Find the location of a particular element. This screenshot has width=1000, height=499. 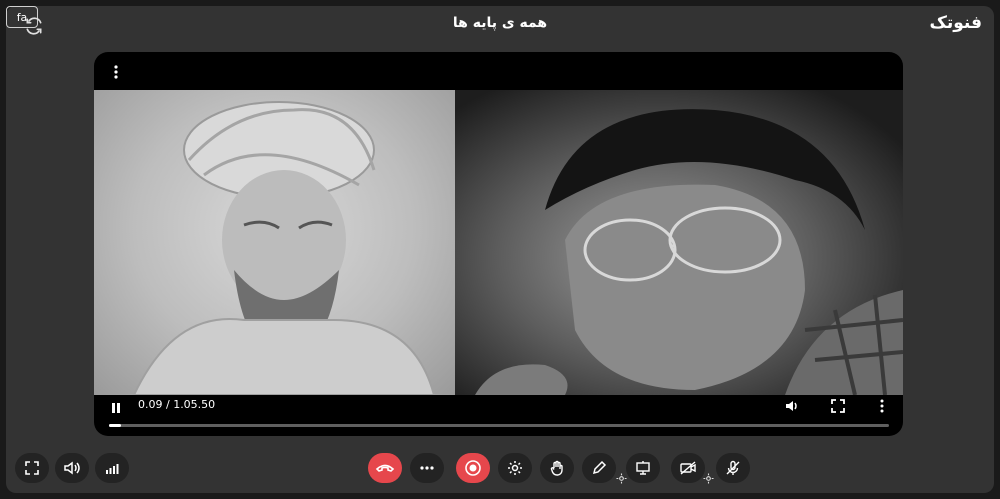

record-button is located at coordinates (473, 468).